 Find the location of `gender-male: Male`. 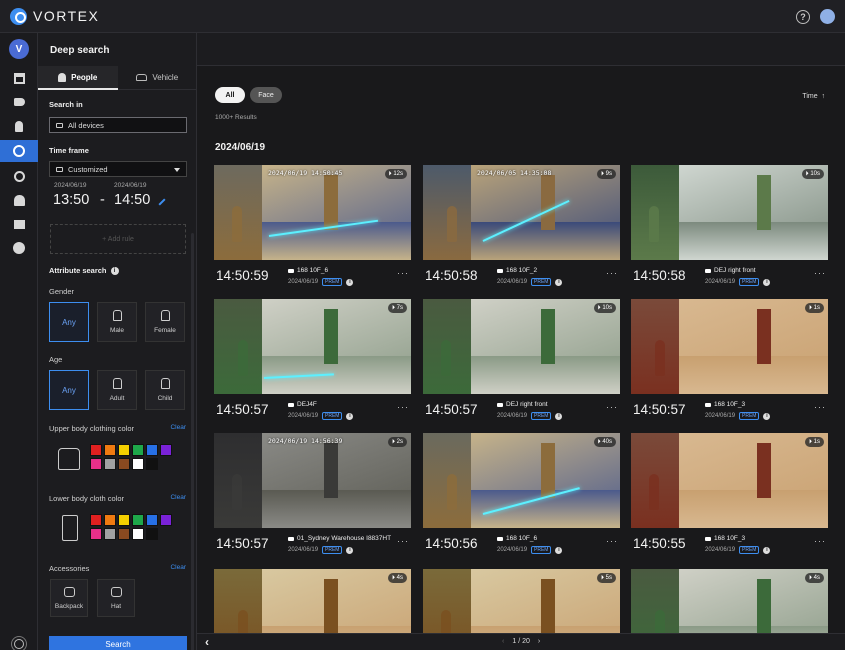

gender-male: Male is located at coordinates (117, 322).